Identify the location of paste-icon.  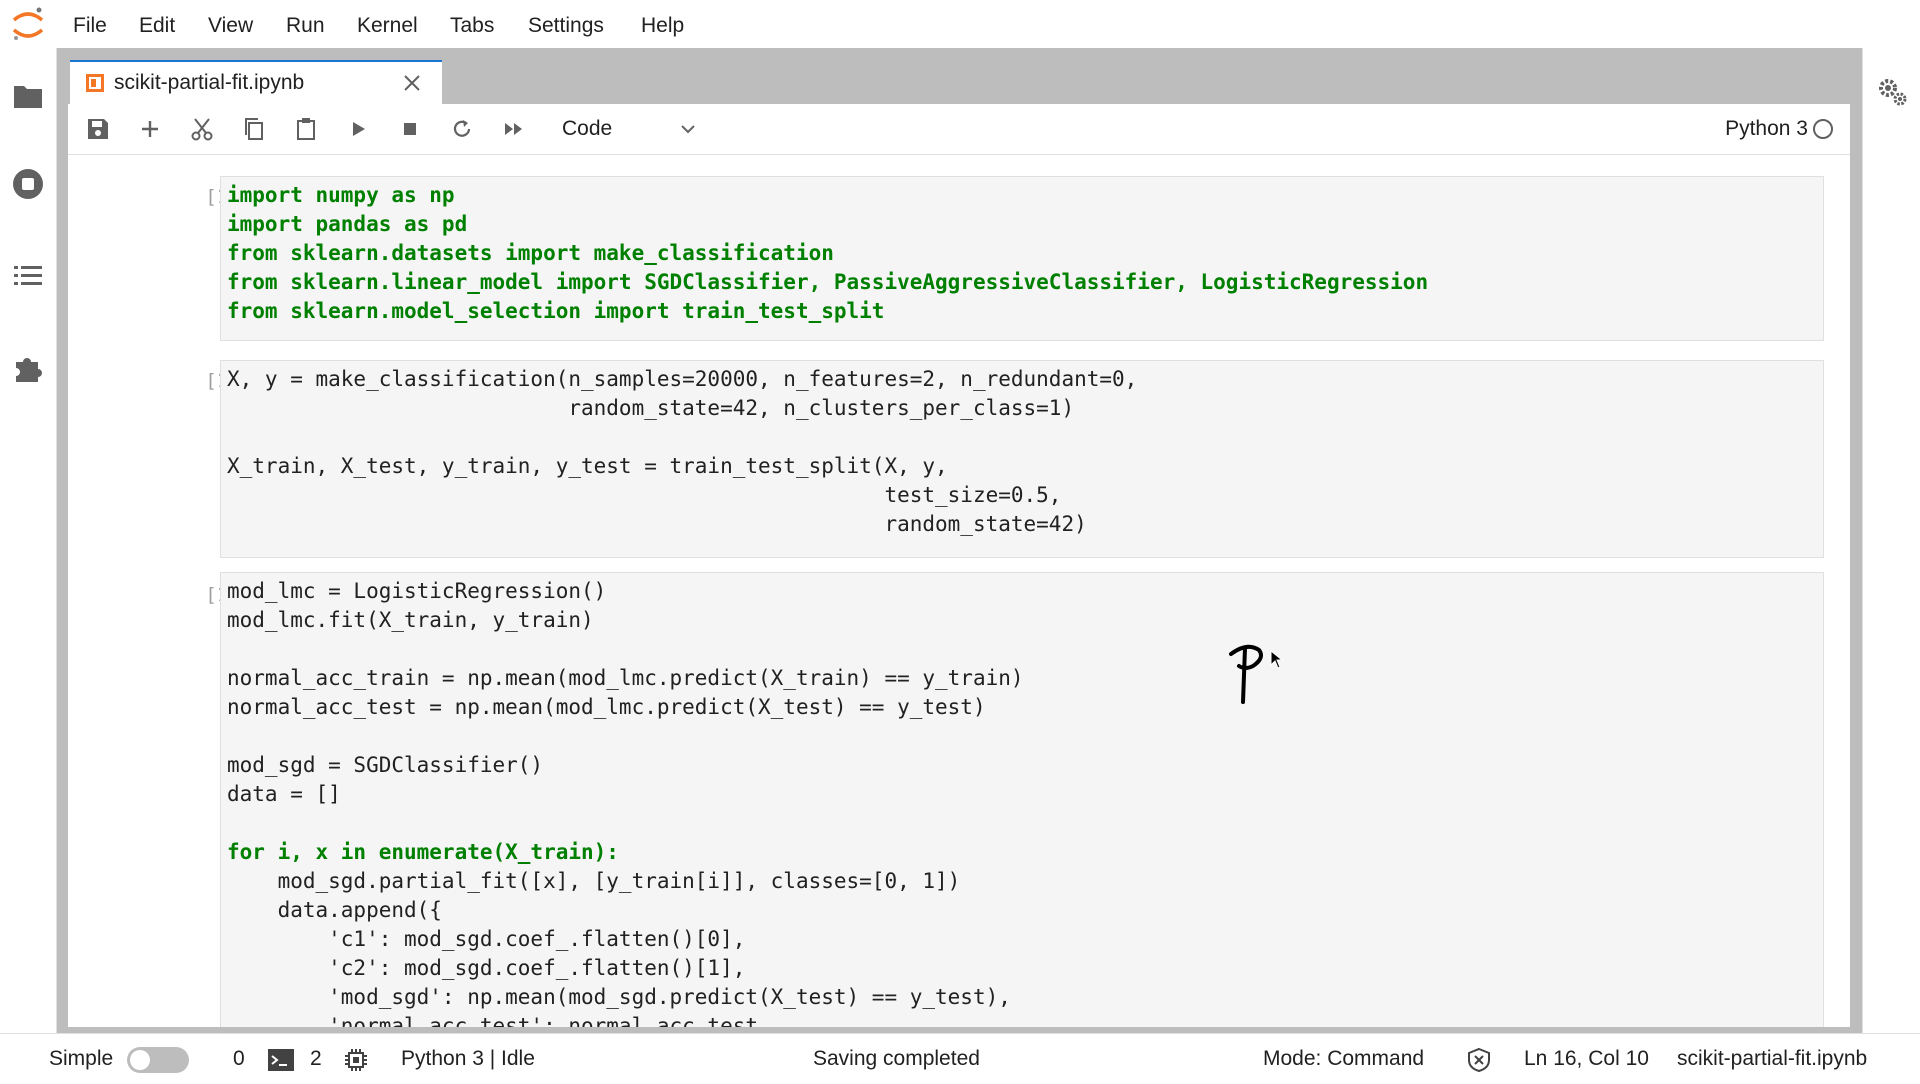
(306, 129).